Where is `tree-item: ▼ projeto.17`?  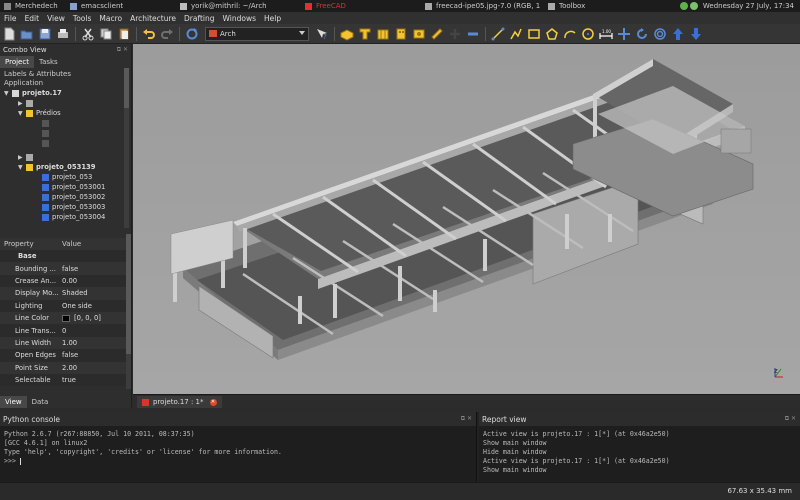 tree-item: ▼ projeto.17 is located at coordinates (33, 93).